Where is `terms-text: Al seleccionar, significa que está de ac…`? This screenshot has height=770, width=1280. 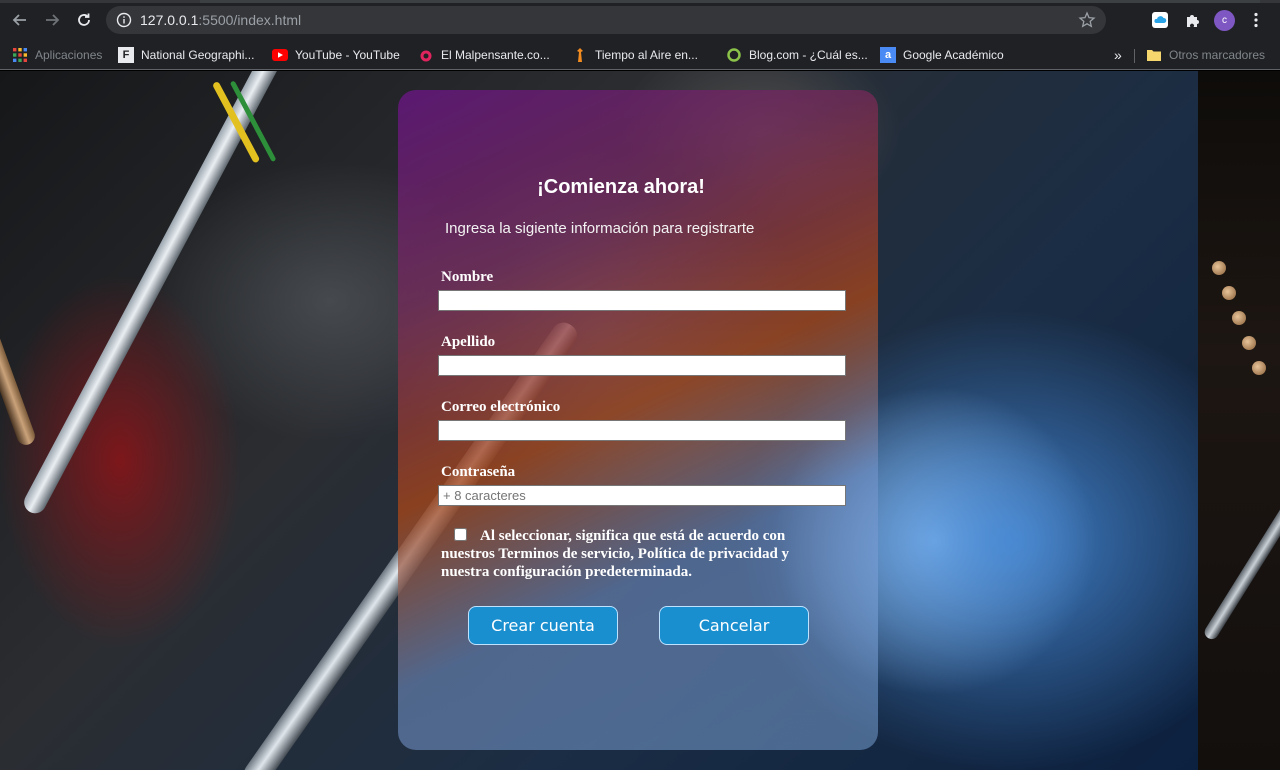 terms-text: Al seleccionar, significa que está de ac… is located at coordinates (615, 554).